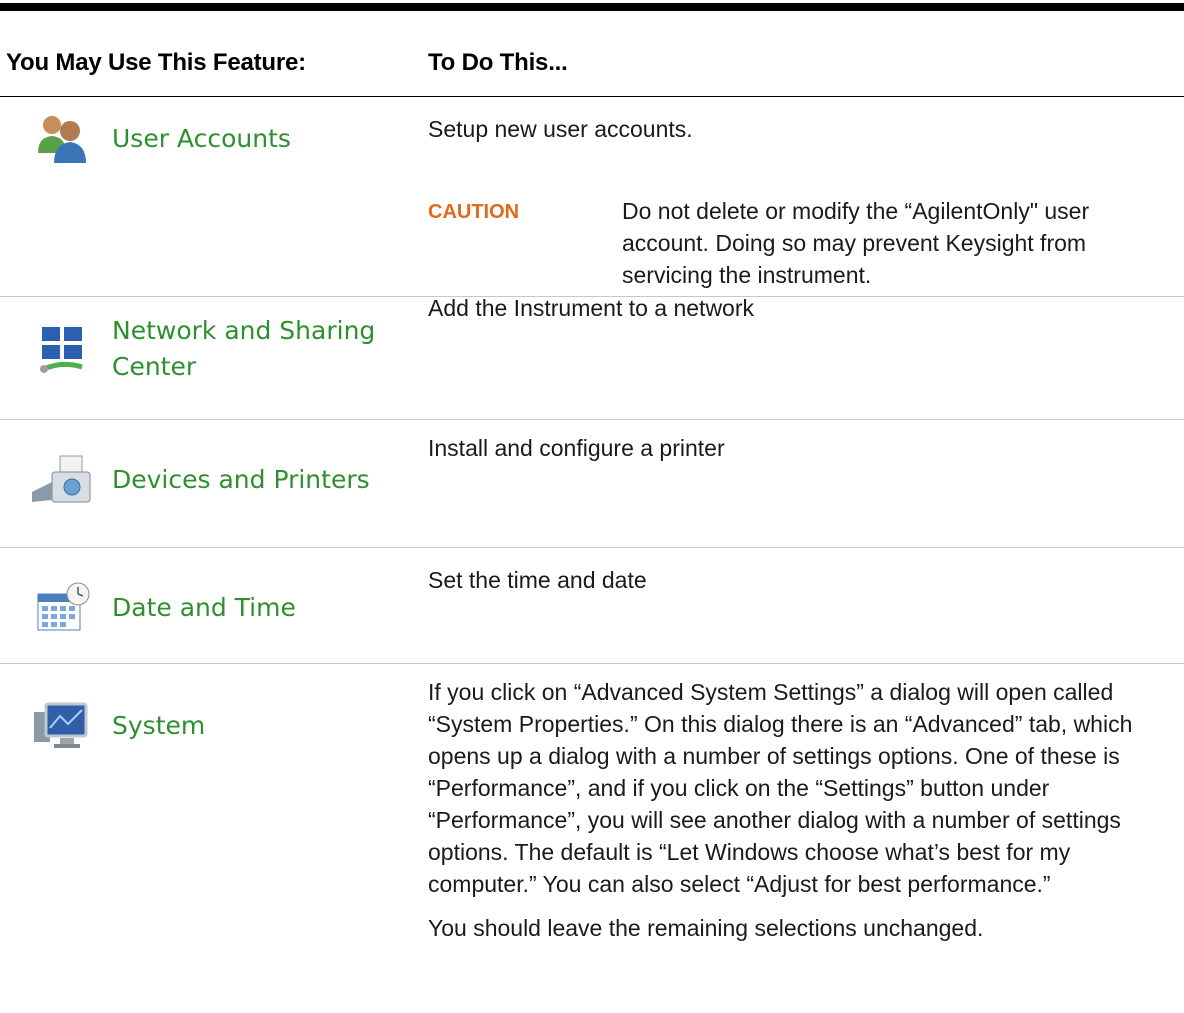  What do you see at coordinates (474, 212) in the screenshot?
I see `caution-label: CAUTION` at bounding box center [474, 212].